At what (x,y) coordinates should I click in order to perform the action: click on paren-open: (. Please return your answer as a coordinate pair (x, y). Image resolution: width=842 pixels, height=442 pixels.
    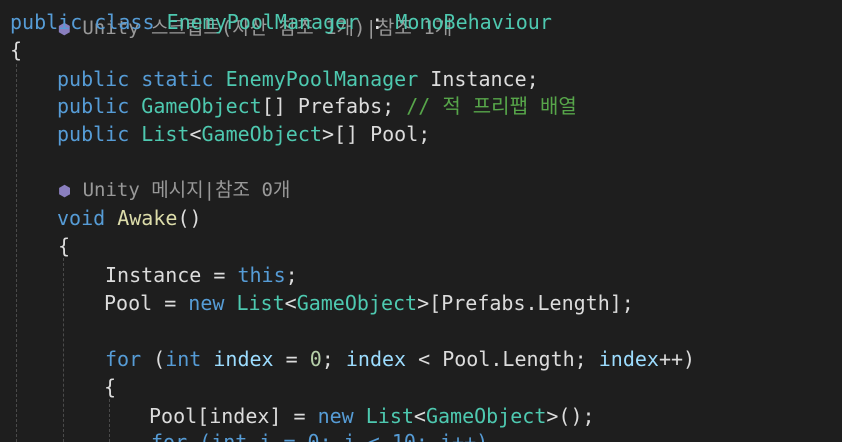
    Looking at the image, I should click on (153, 359).